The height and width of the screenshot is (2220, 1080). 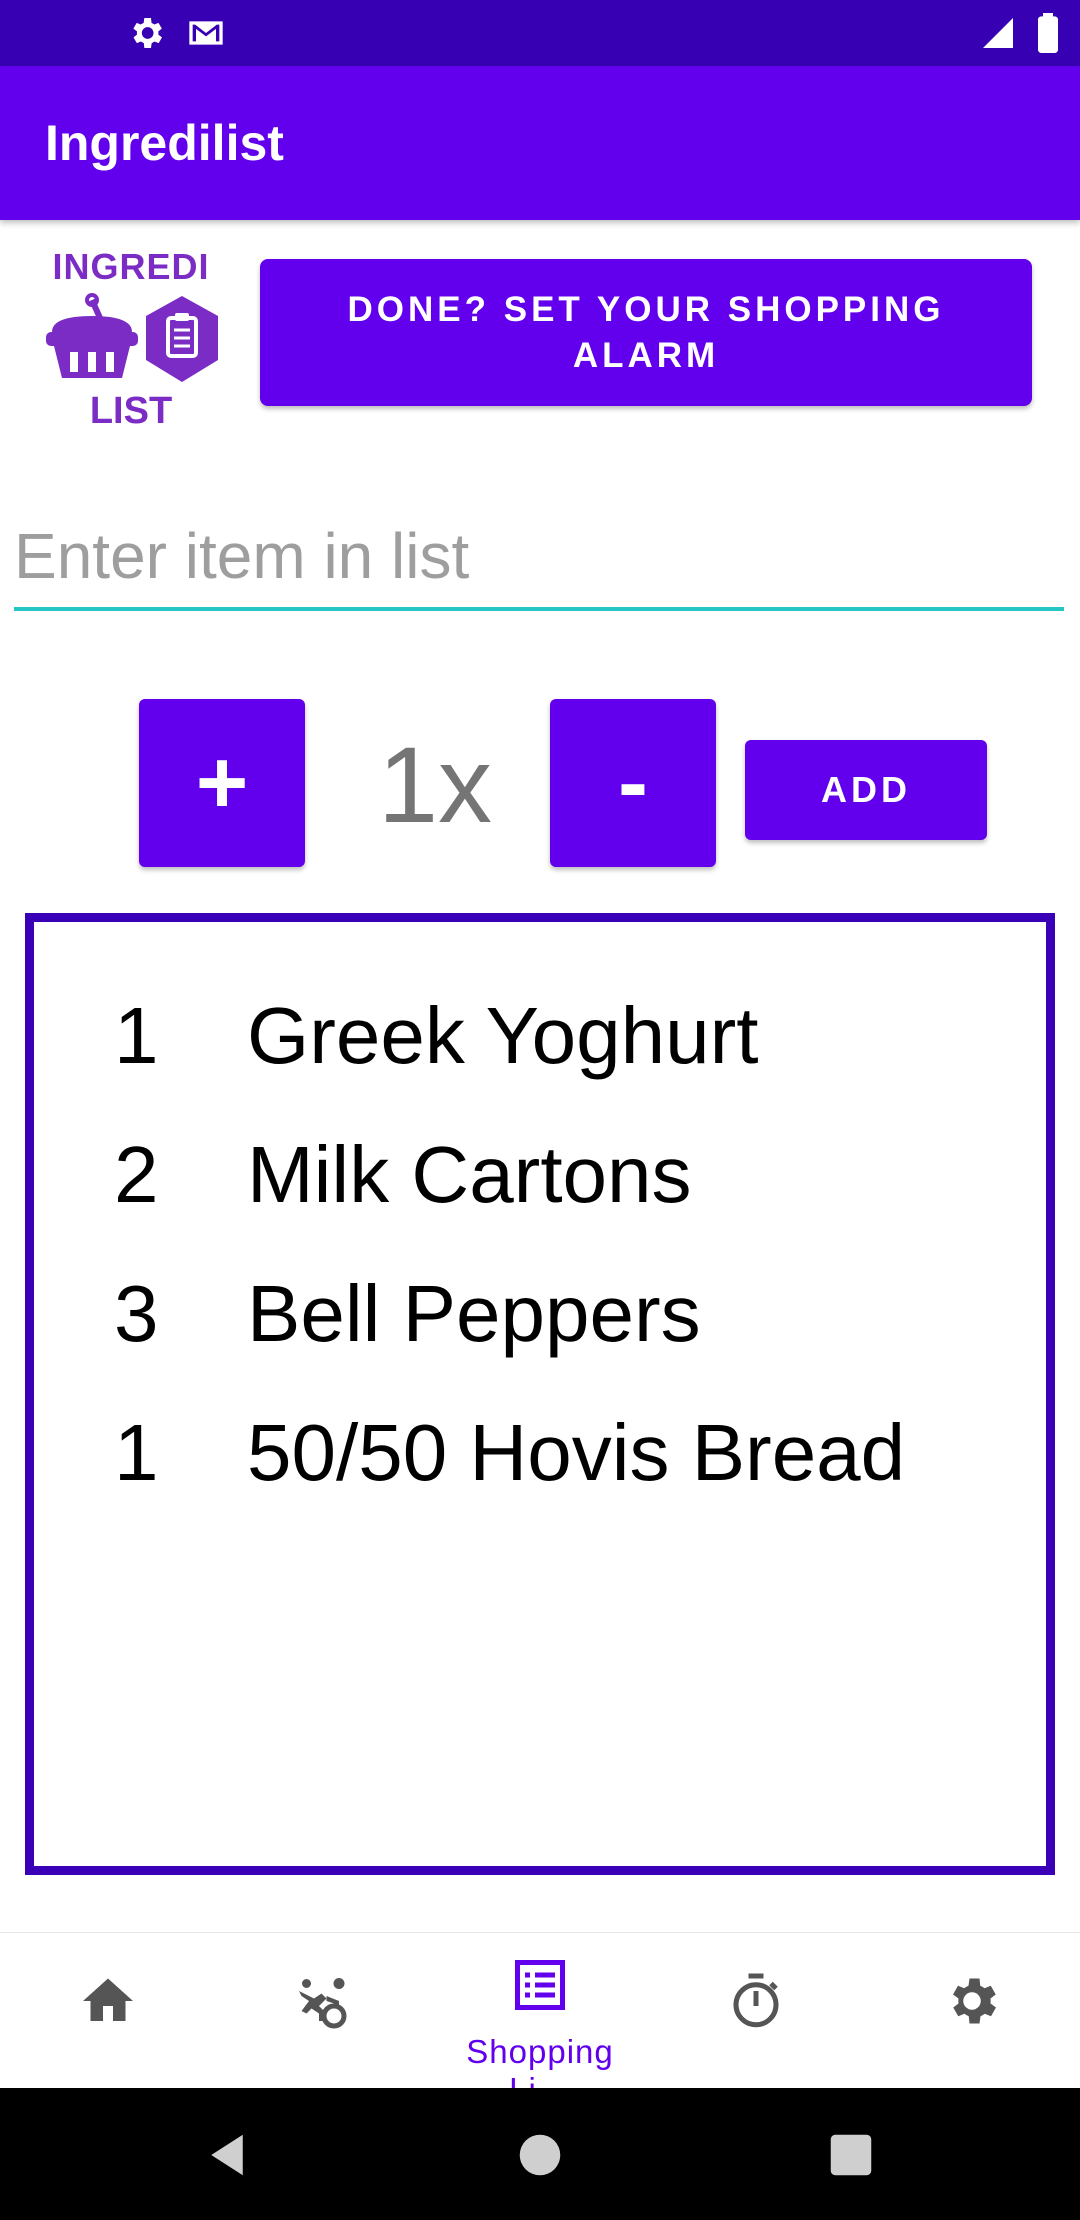 I want to click on list-icon, so click(x=540, y=1985).